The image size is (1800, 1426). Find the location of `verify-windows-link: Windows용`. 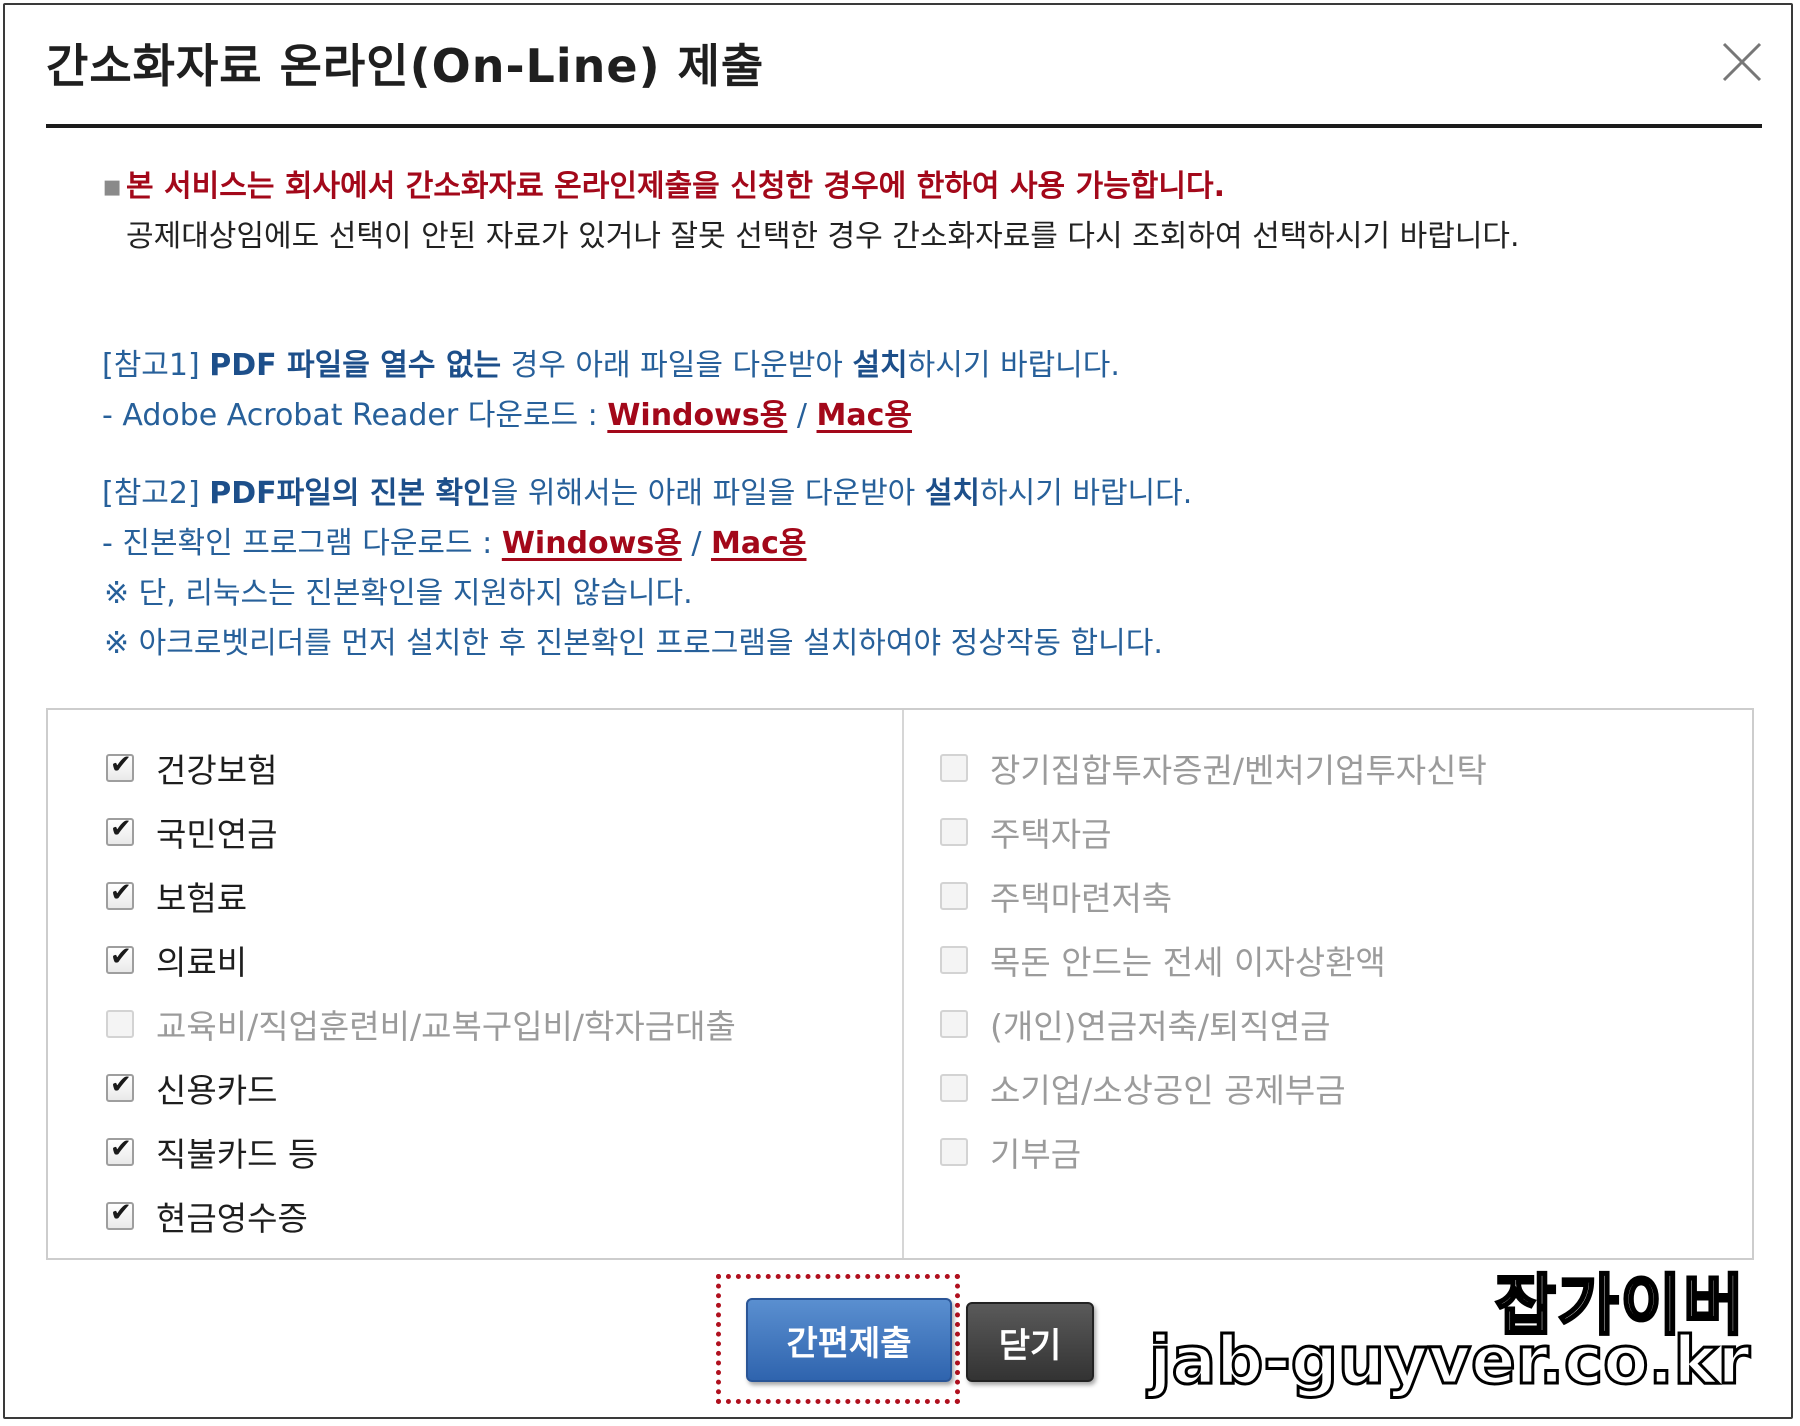

verify-windows-link: Windows용 is located at coordinates (592, 543).